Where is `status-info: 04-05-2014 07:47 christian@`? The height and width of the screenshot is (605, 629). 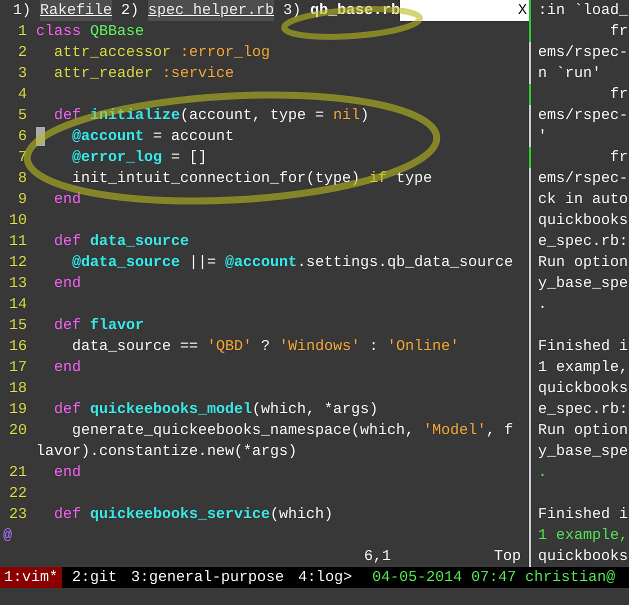
status-info: 04-05-2014 07:47 christian@ is located at coordinates (494, 578).